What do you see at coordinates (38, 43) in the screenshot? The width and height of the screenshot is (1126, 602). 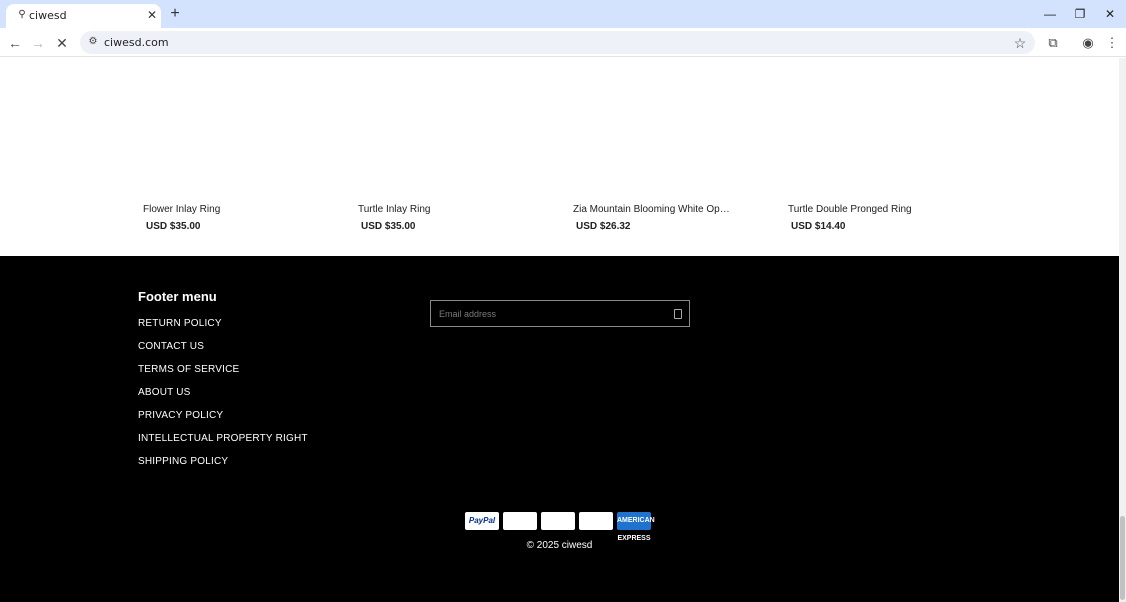 I see `forward-icon: →` at bounding box center [38, 43].